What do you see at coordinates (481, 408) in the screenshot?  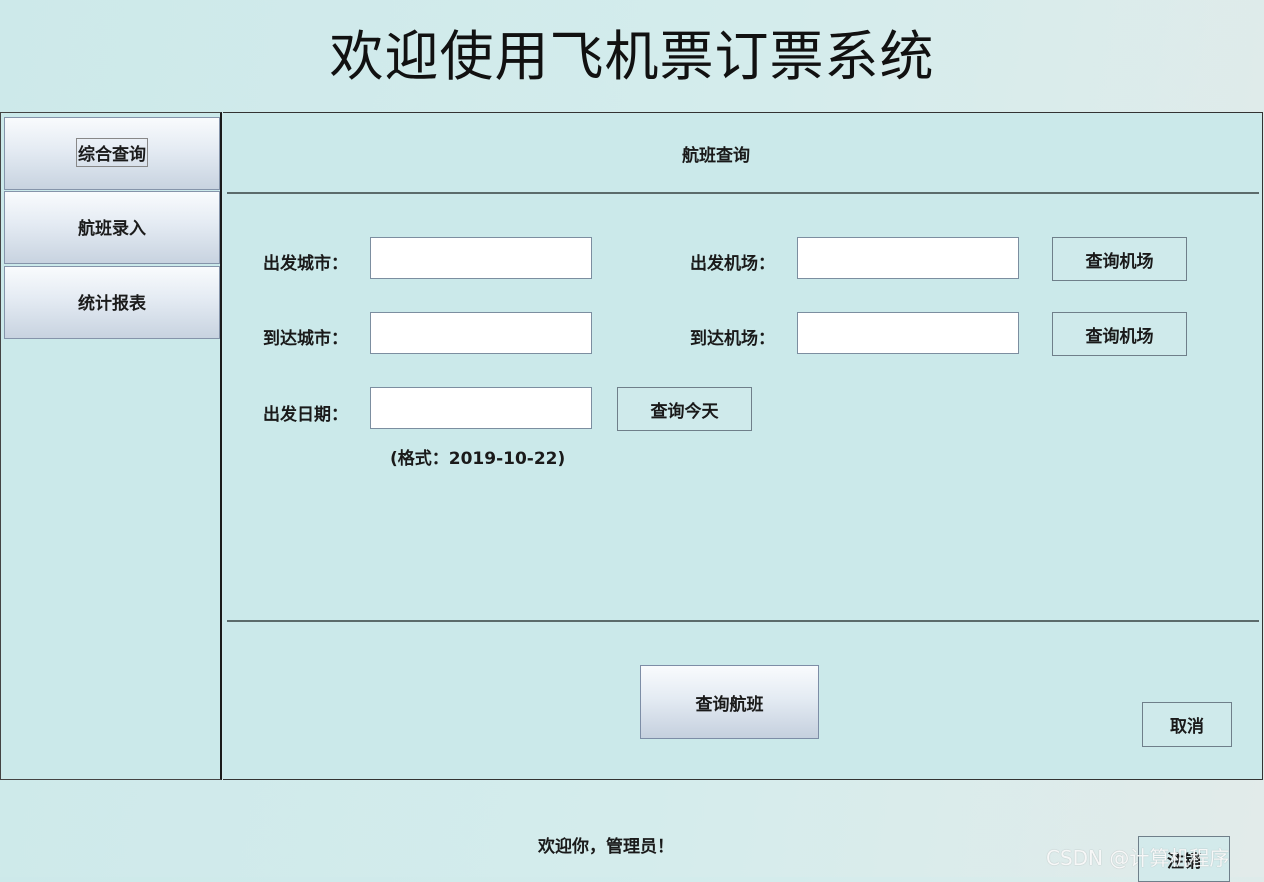 I see `departure-date-input` at bounding box center [481, 408].